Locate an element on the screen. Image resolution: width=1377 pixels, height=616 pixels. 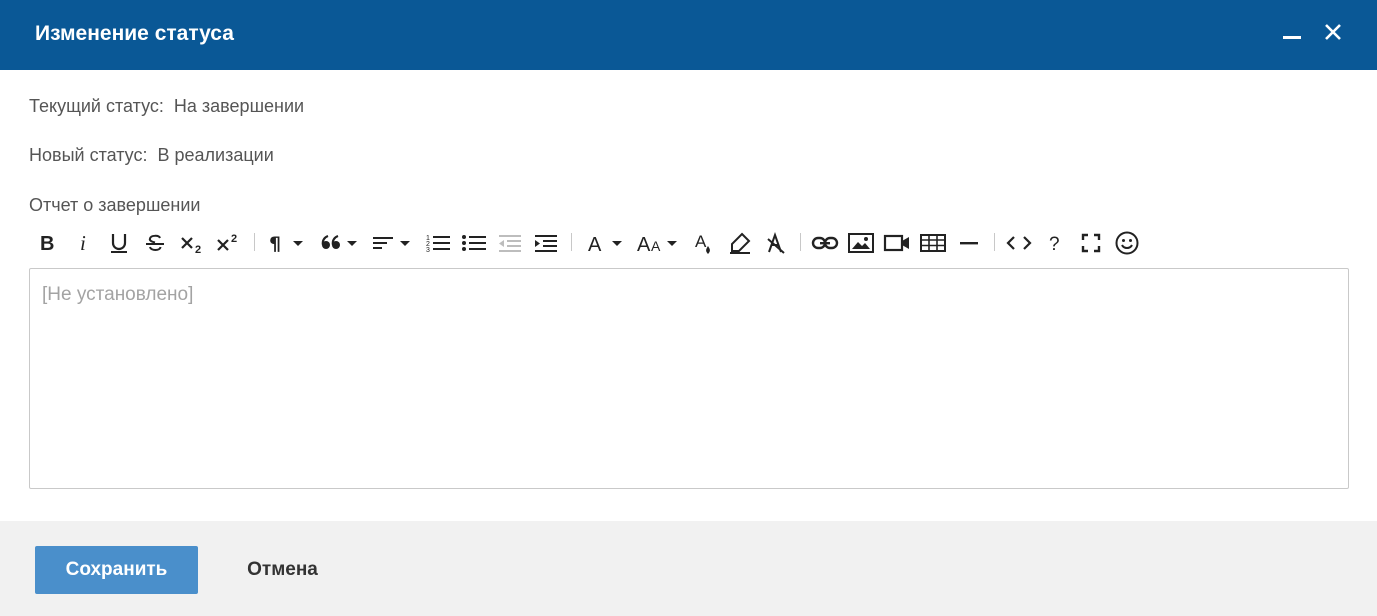
table-icon is located at coordinates (933, 243).